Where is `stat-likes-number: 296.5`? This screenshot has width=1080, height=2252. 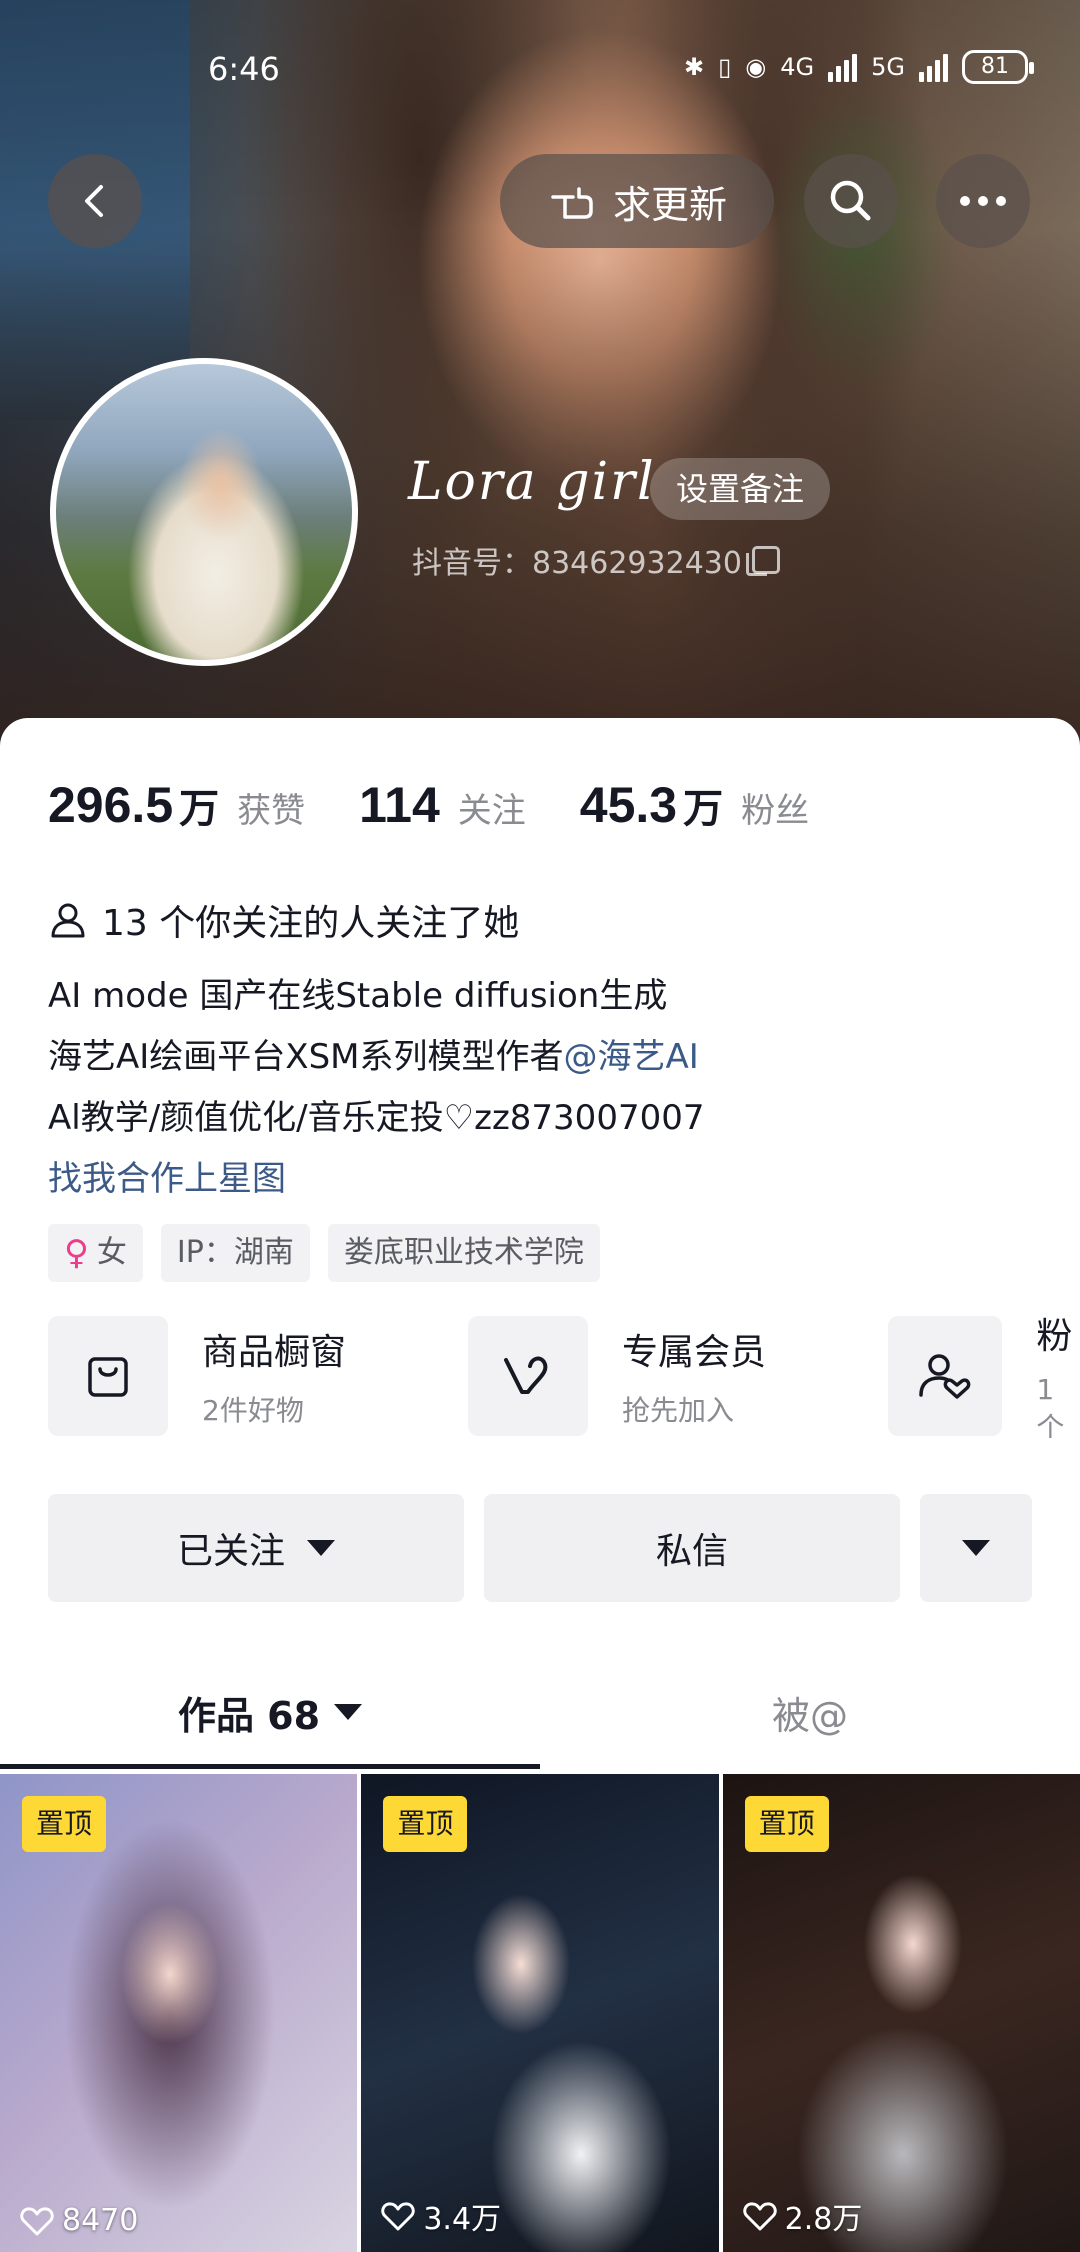 stat-likes-number: 296.5 is located at coordinates (111, 805).